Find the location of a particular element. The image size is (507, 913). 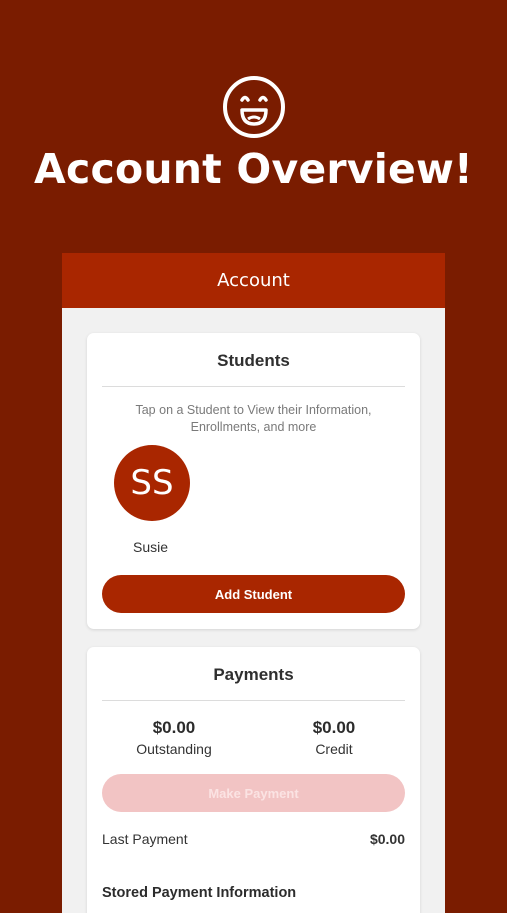

credit-value: $0.00 is located at coordinates (334, 727).